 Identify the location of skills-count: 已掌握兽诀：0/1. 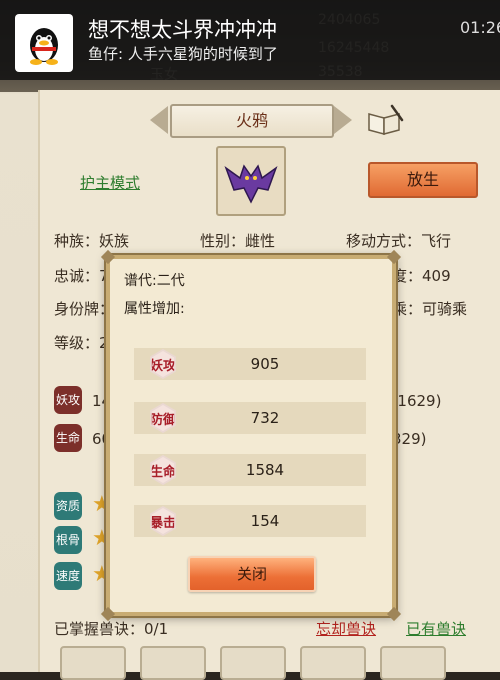
(111, 629).